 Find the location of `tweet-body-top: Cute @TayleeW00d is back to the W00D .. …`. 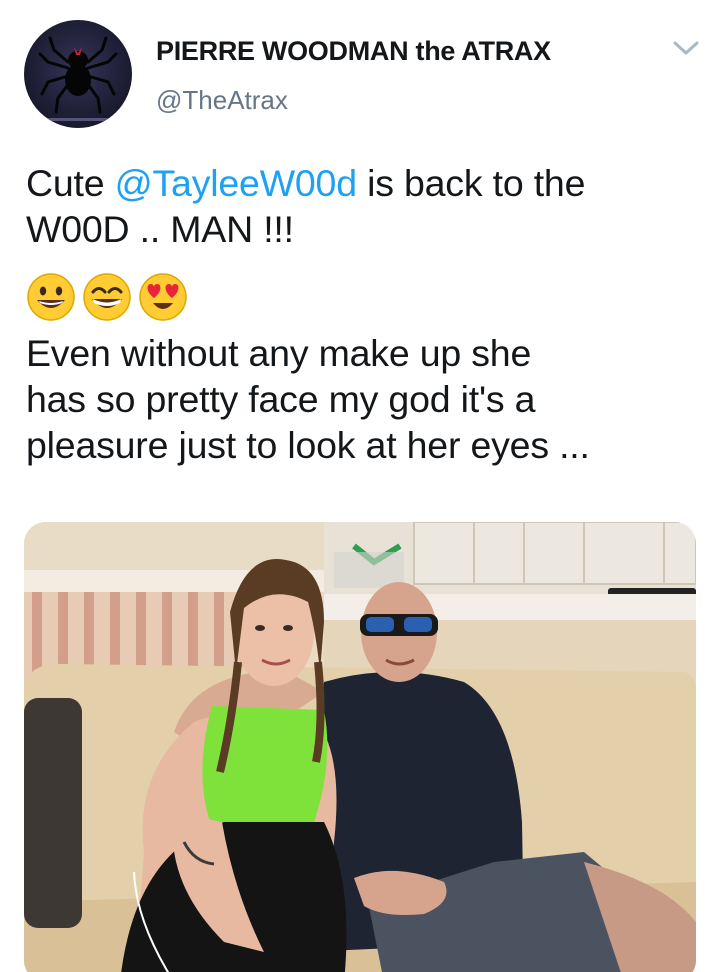

tweet-body-top: Cute @TayleeW00d is back to the W00D .. … is located at coordinates (366, 206).